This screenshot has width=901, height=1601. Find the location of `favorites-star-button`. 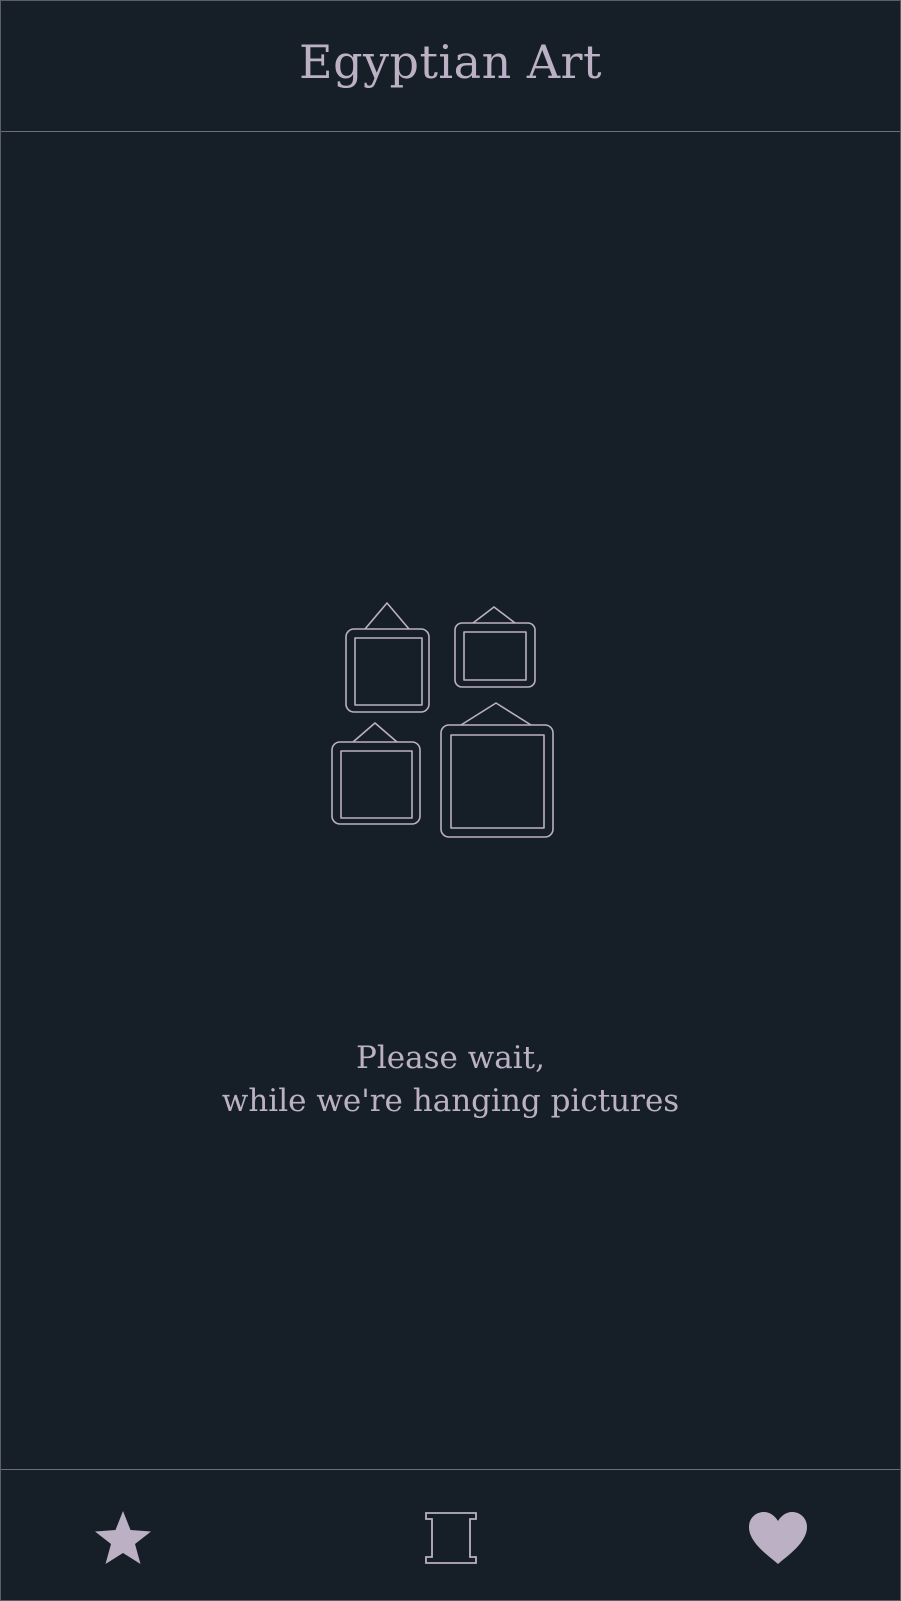

favorites-star-button is located at coordinates (123, 1538).